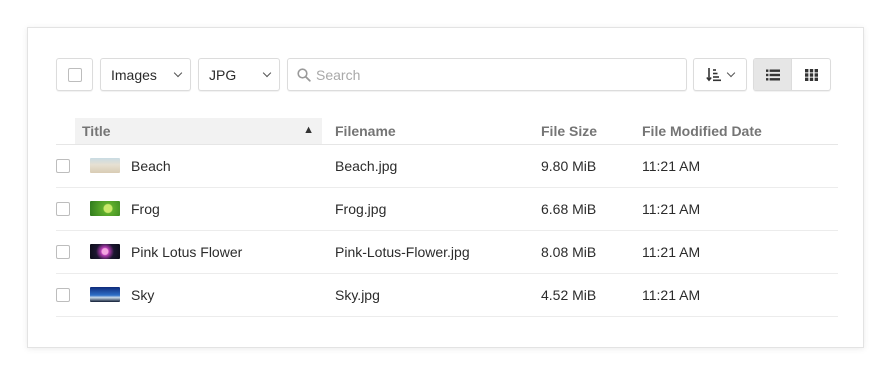 This screenshot has width=891, height=374. I want to click on filename-cell: Frog.jpg, so click(431, 209).